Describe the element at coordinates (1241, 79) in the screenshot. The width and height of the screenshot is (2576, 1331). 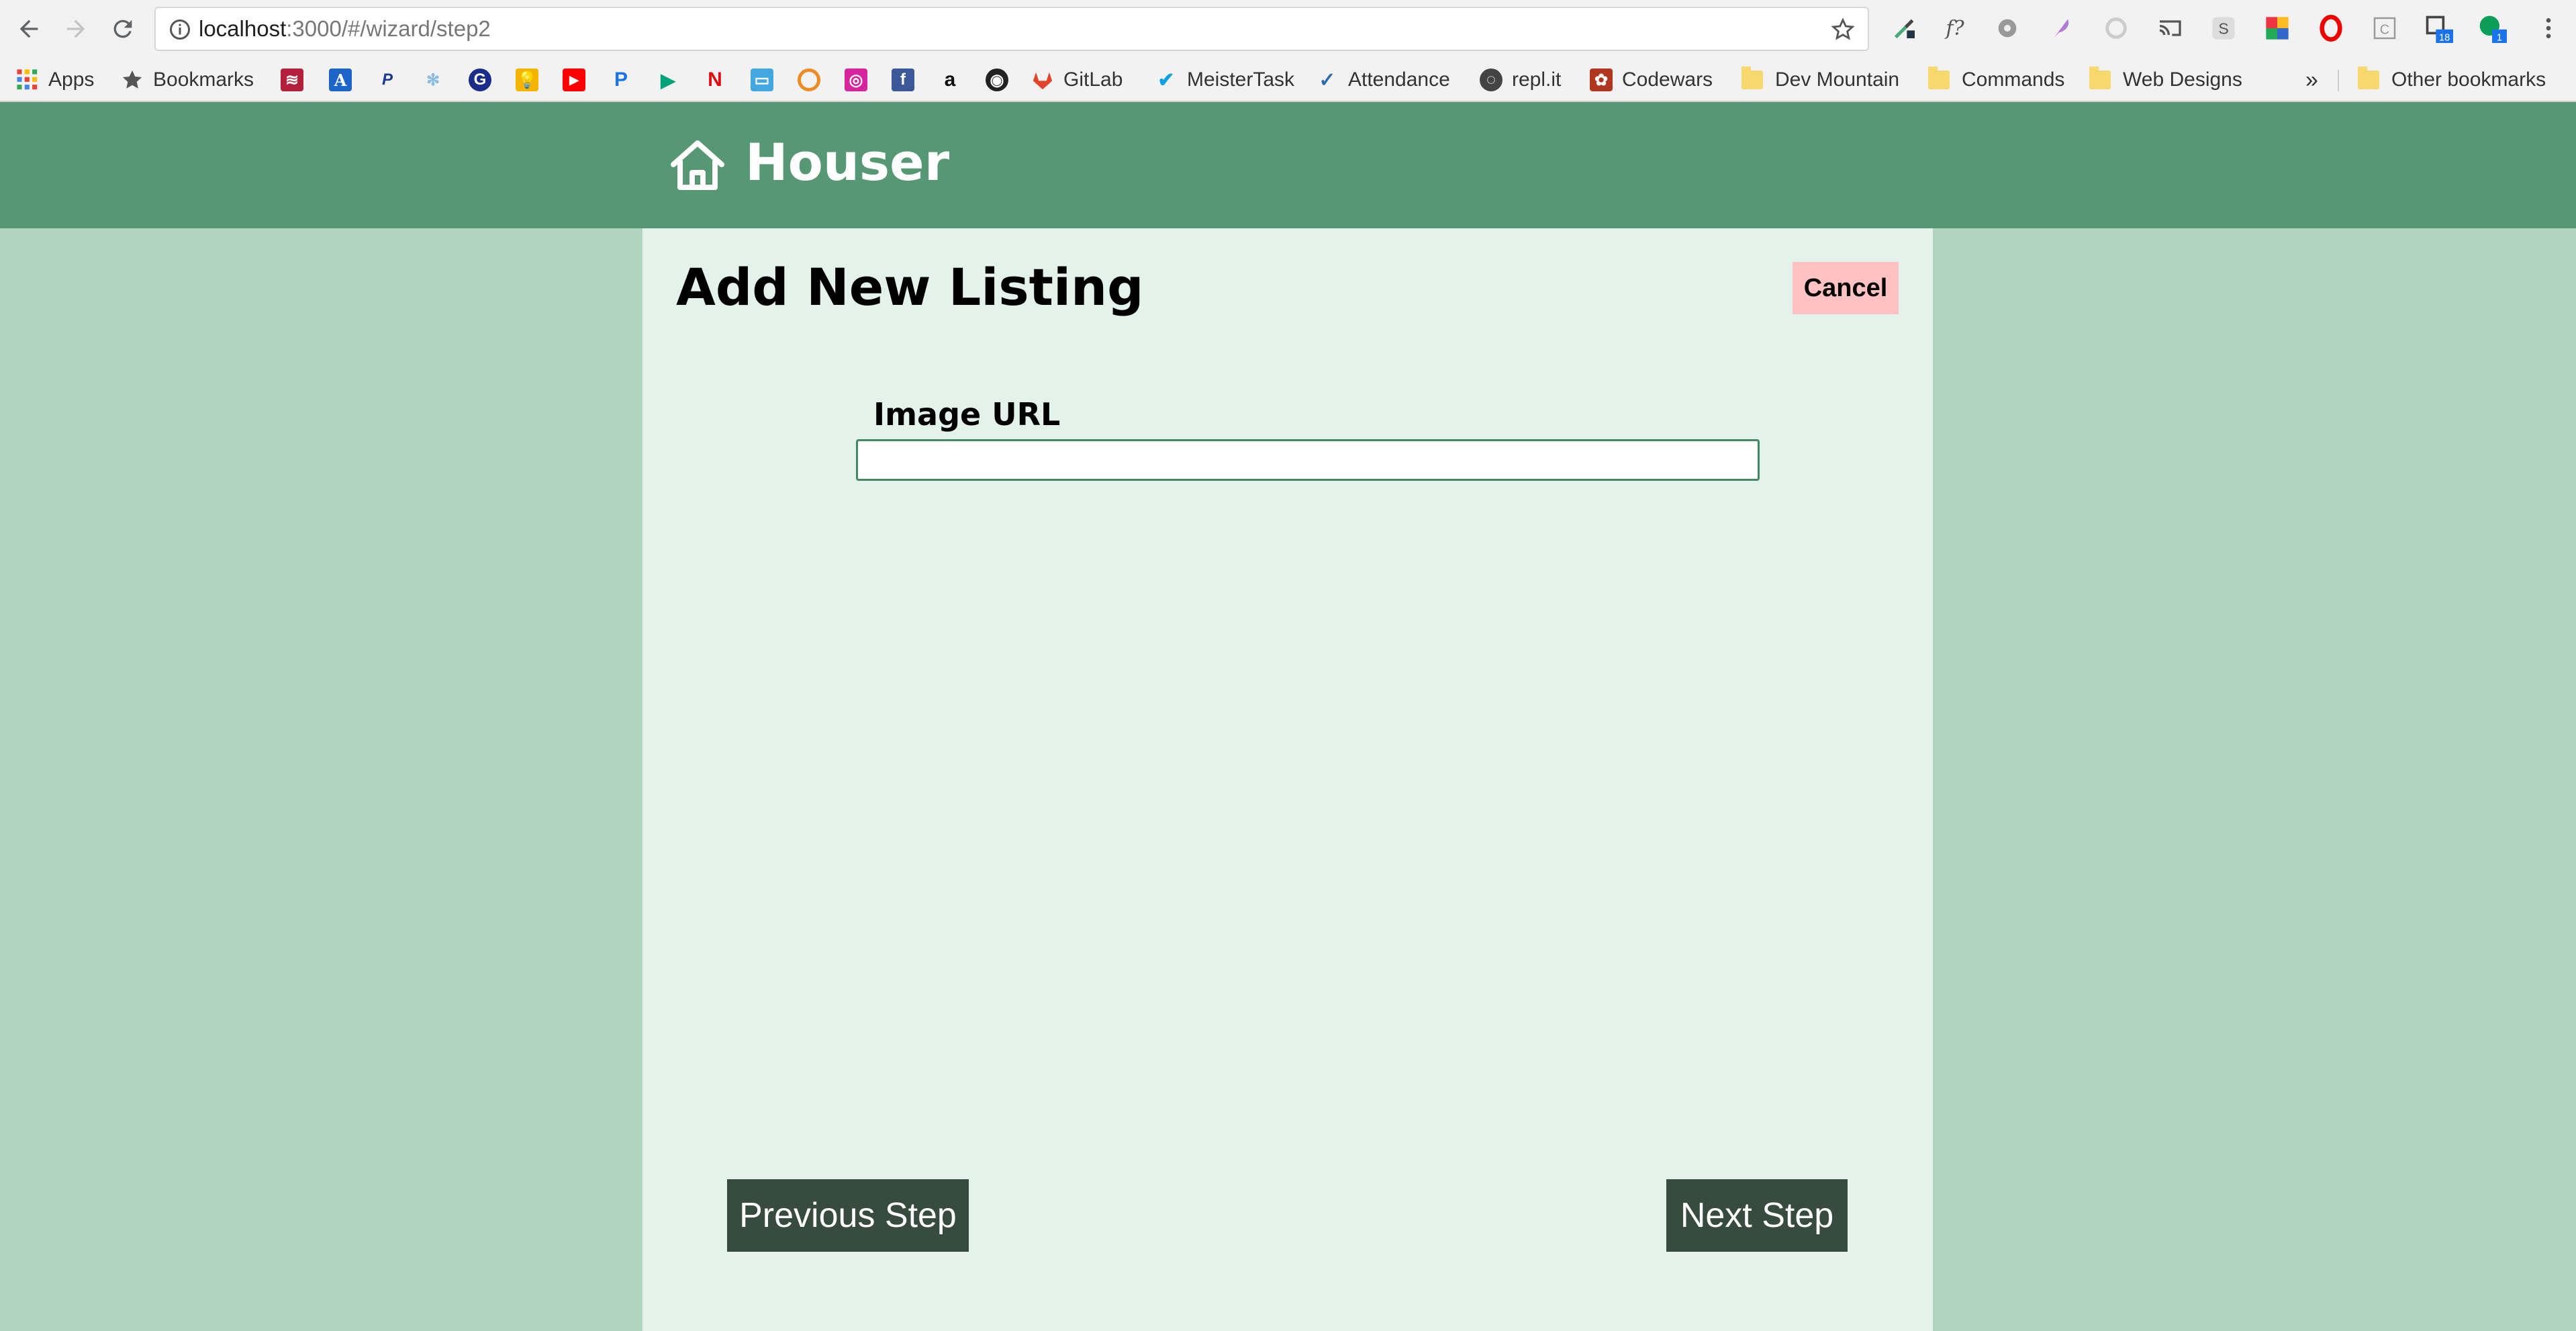
I see `bookmark-meistertask-label: MeisterTask` at that location.